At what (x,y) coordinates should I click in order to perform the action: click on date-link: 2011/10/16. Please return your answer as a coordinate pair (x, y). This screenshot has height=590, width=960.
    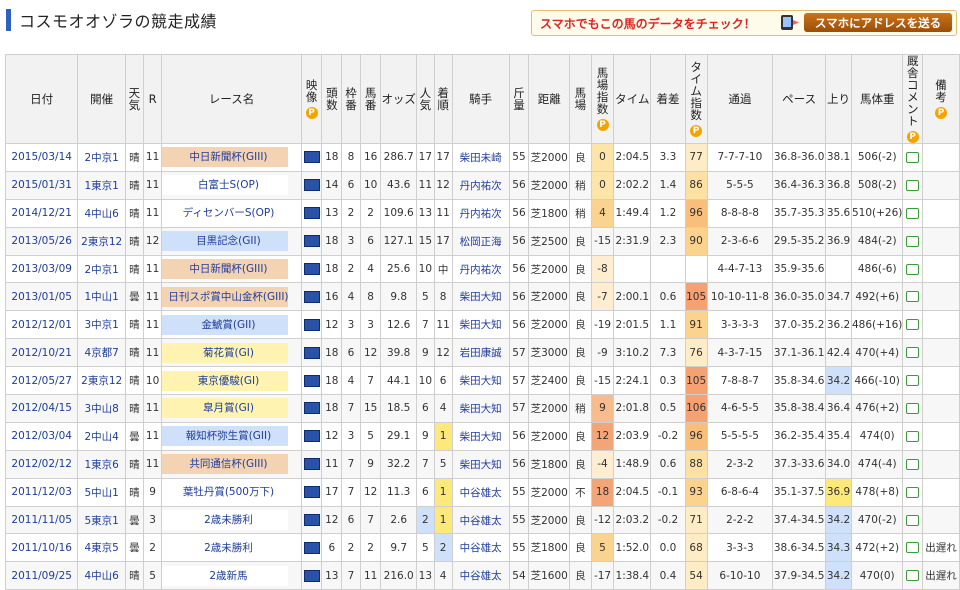
    Looking at the image, I should click on (41, 548).